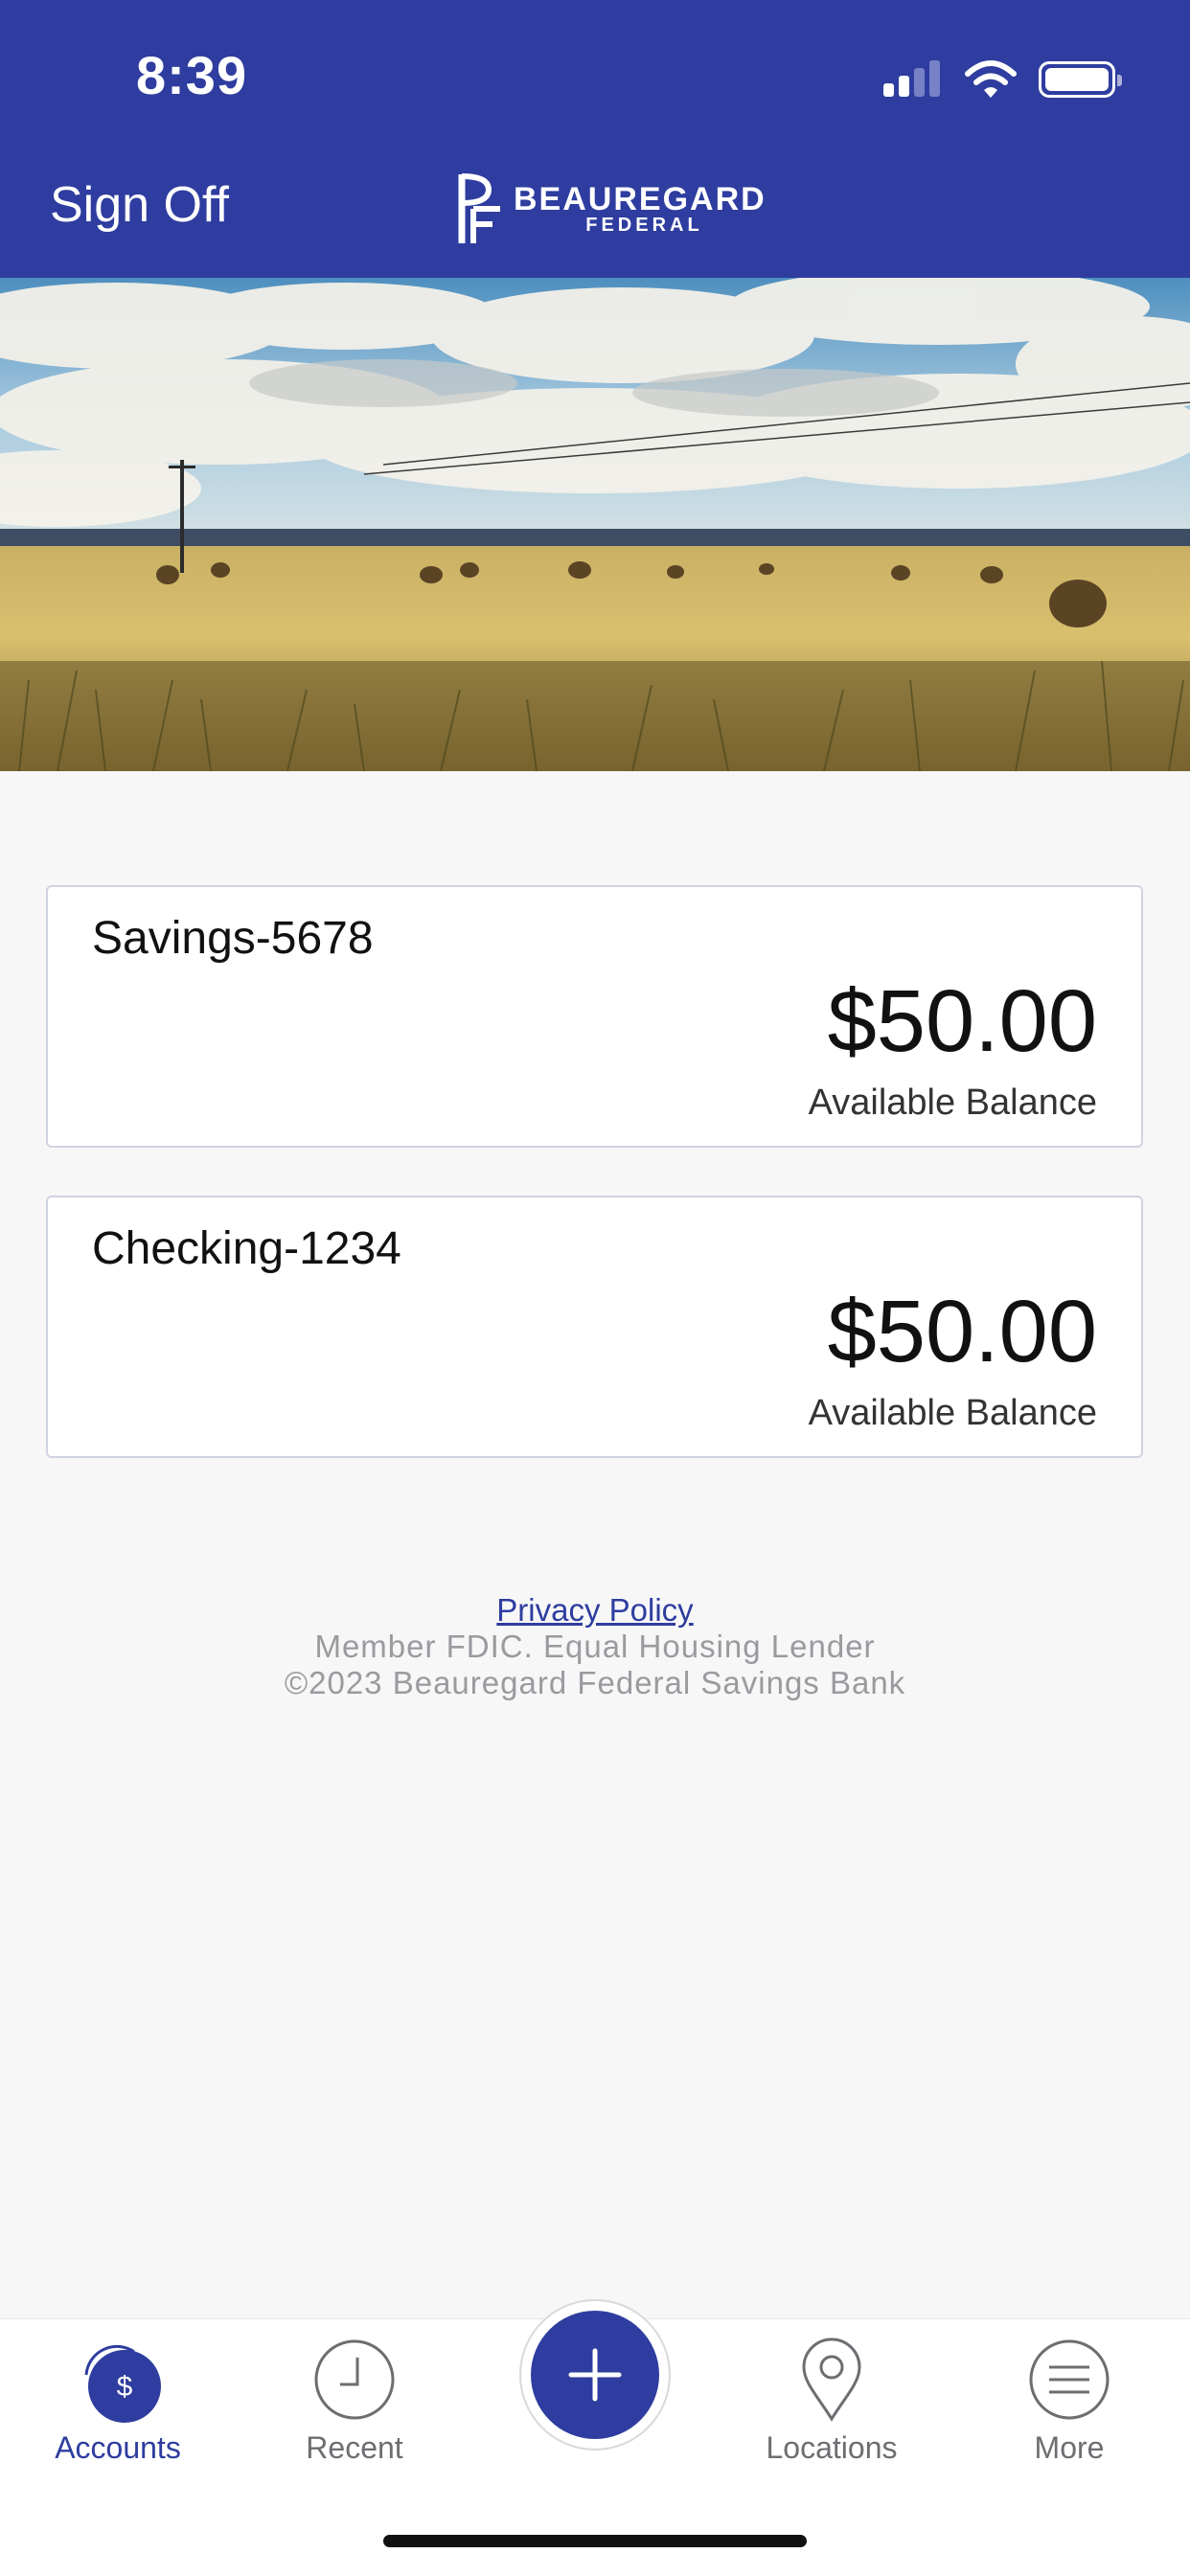 The width and height of the screenshot is (1190, 2576). I want to click on bf-monogram-icon, so click(479, 208).